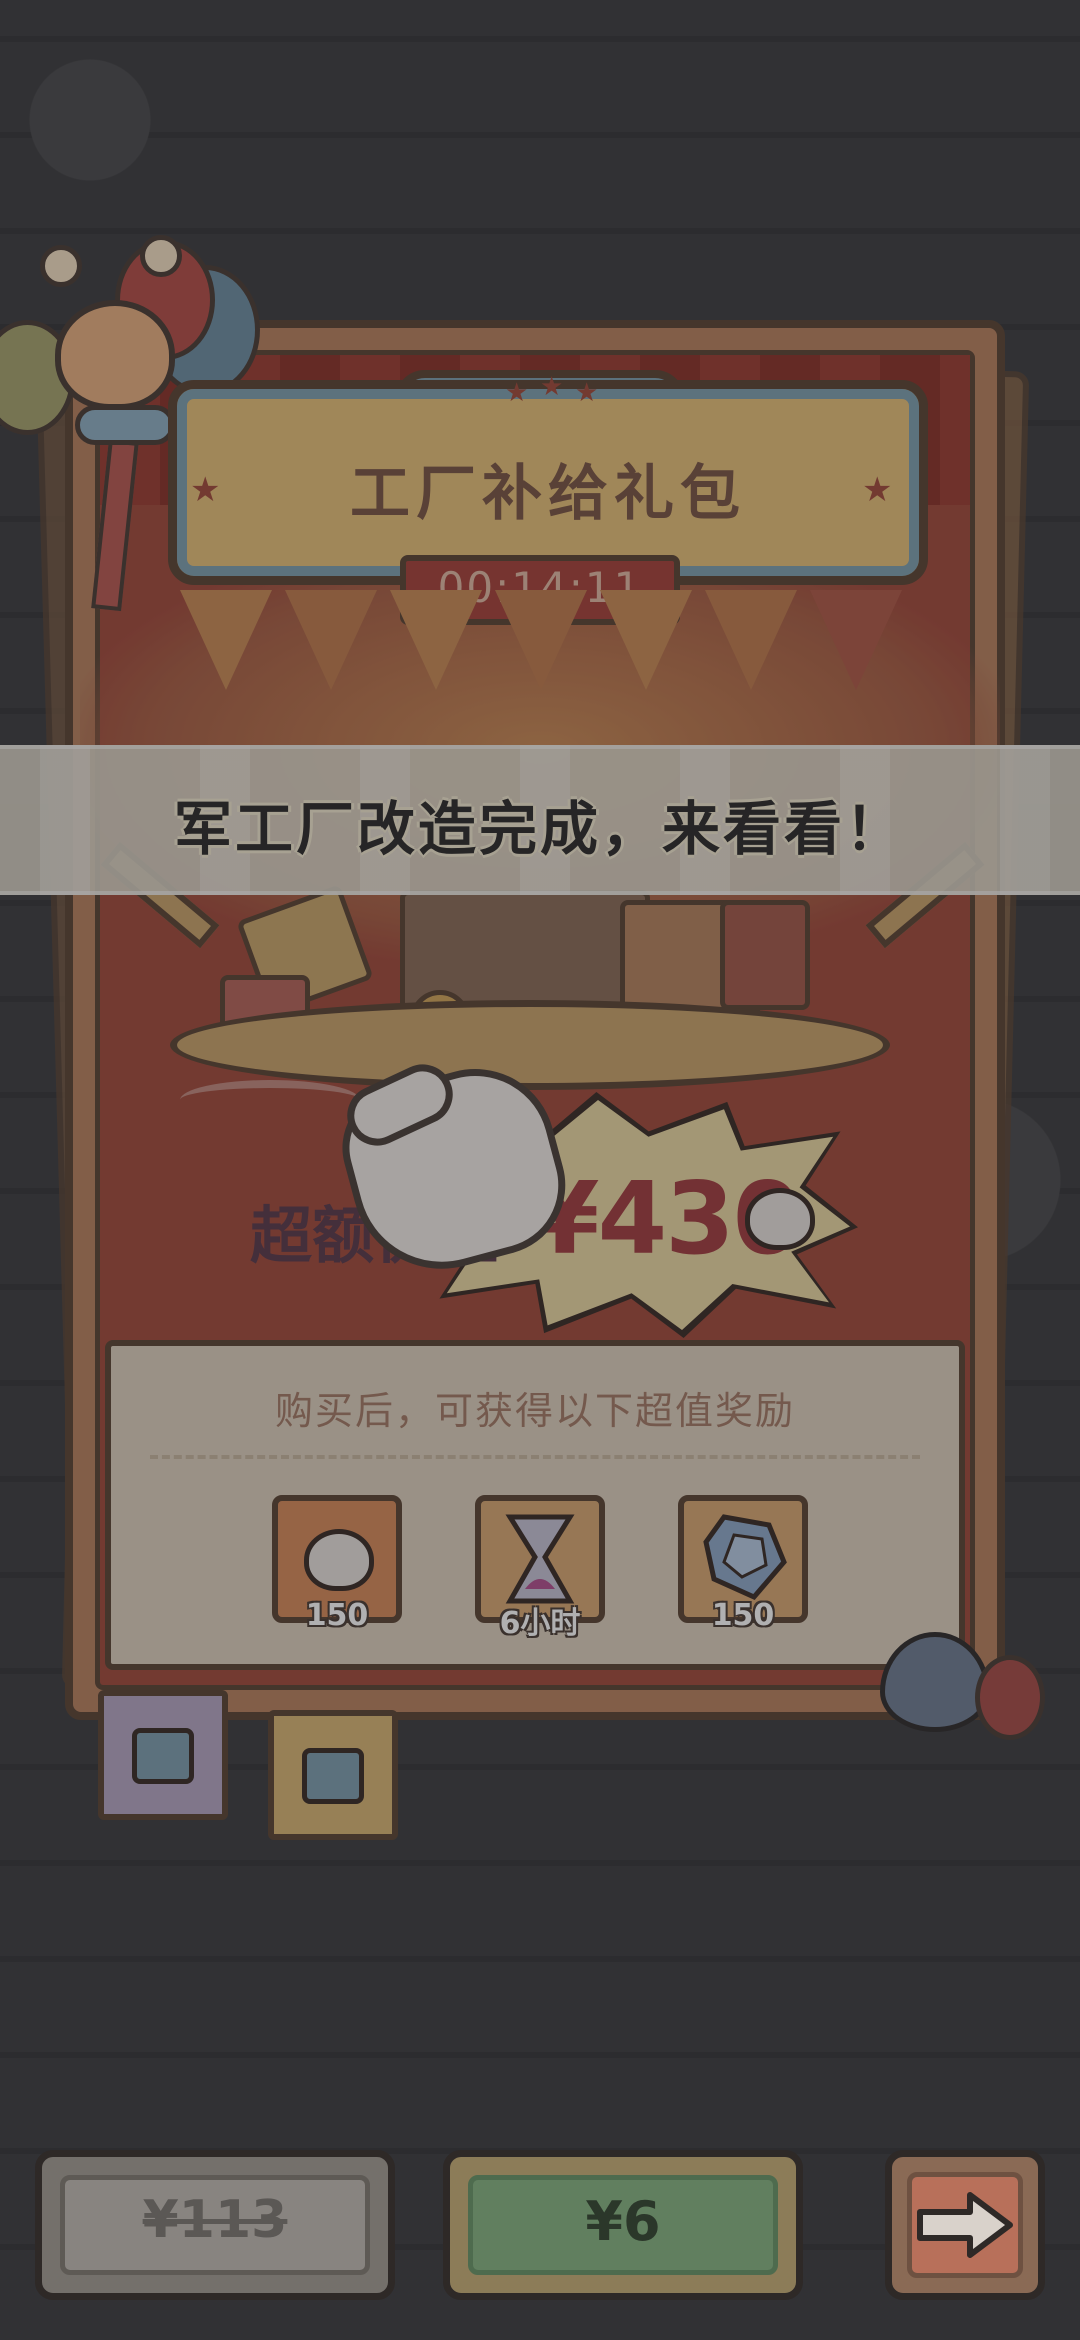 The height and width of the screenshot is (2340, 1080). What do you see at coordinates (965, 2225) in the screenshot?
I see `arrow-right-icon` at bounding box center [965, 2225].